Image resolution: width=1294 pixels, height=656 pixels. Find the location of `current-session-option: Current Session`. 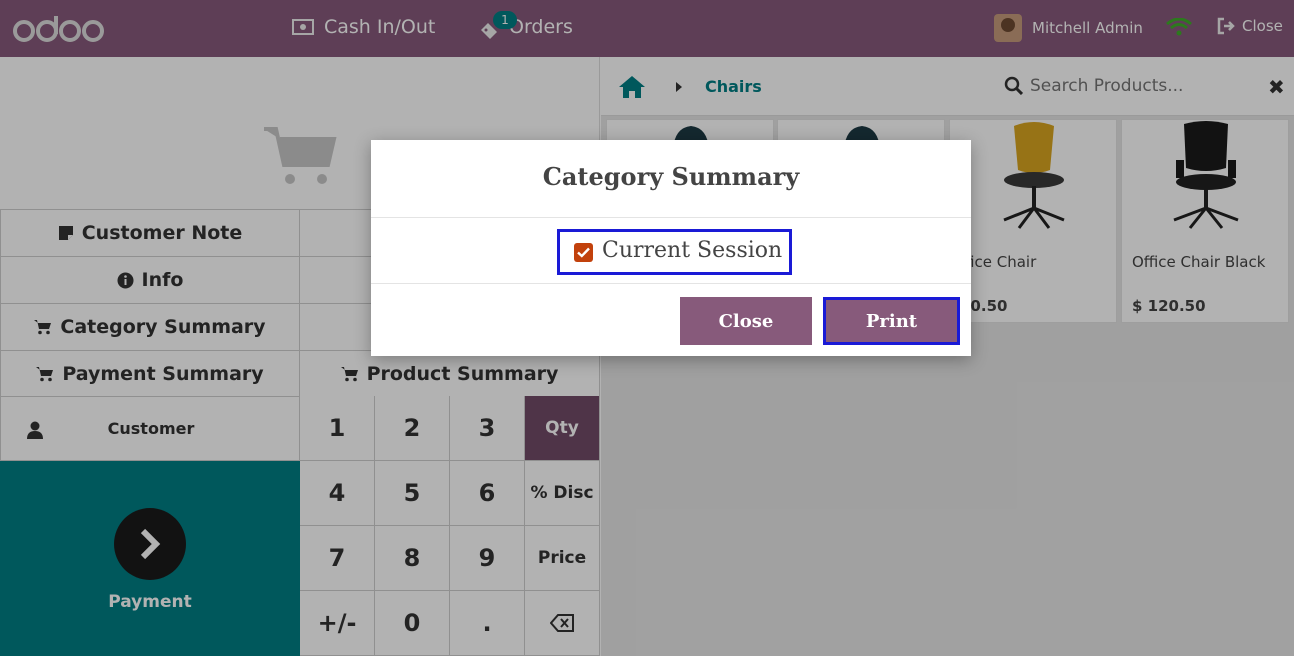

current-session-option: Current Session is located at coordinates (674, 252).